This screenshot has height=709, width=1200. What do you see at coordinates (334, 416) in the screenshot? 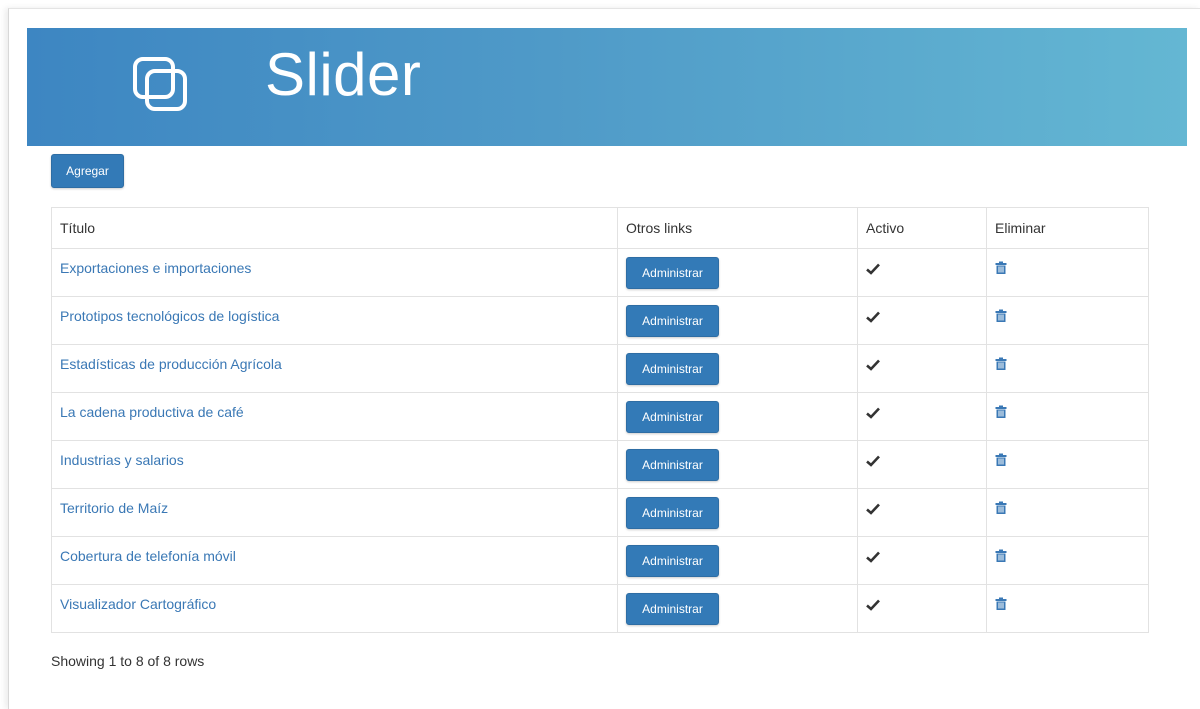
I see `title-cell: La cadena productiva de café` at bounding box center [334, 416].